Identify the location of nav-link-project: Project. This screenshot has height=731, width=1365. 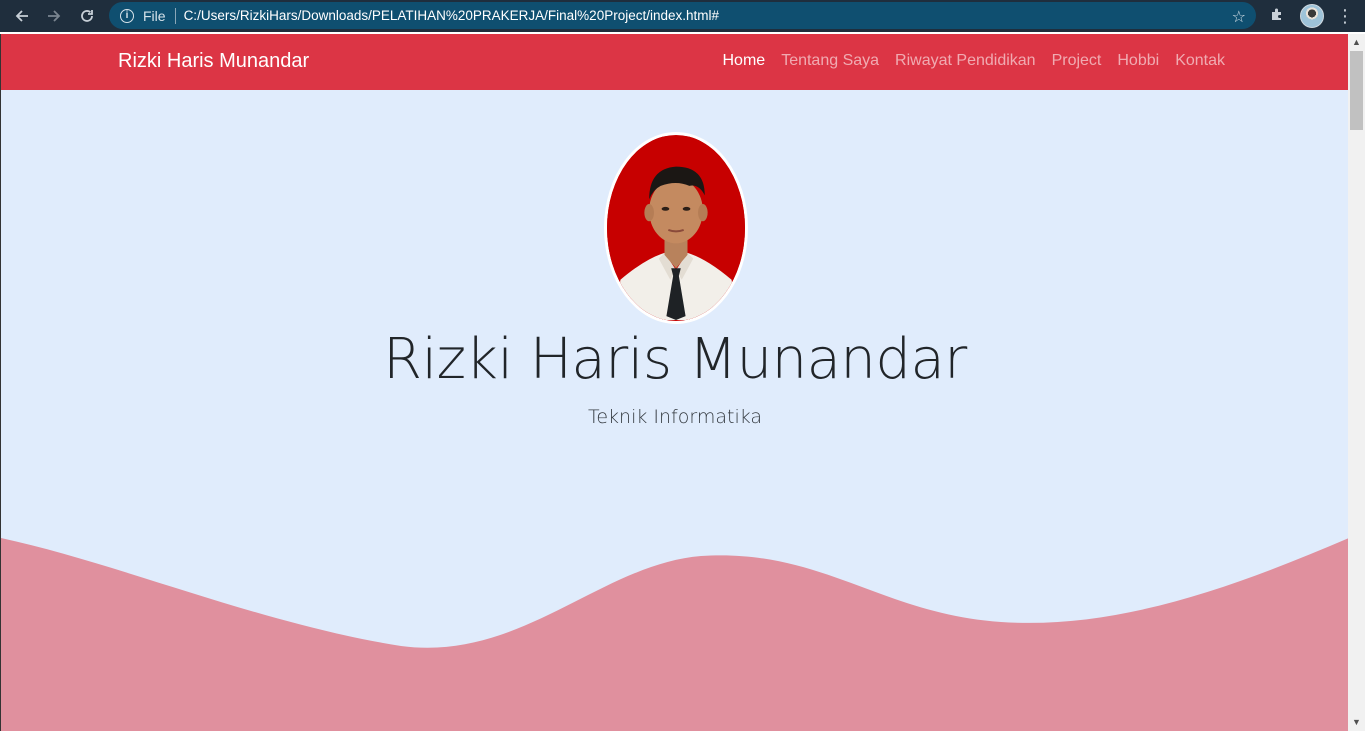
(1077, 61).